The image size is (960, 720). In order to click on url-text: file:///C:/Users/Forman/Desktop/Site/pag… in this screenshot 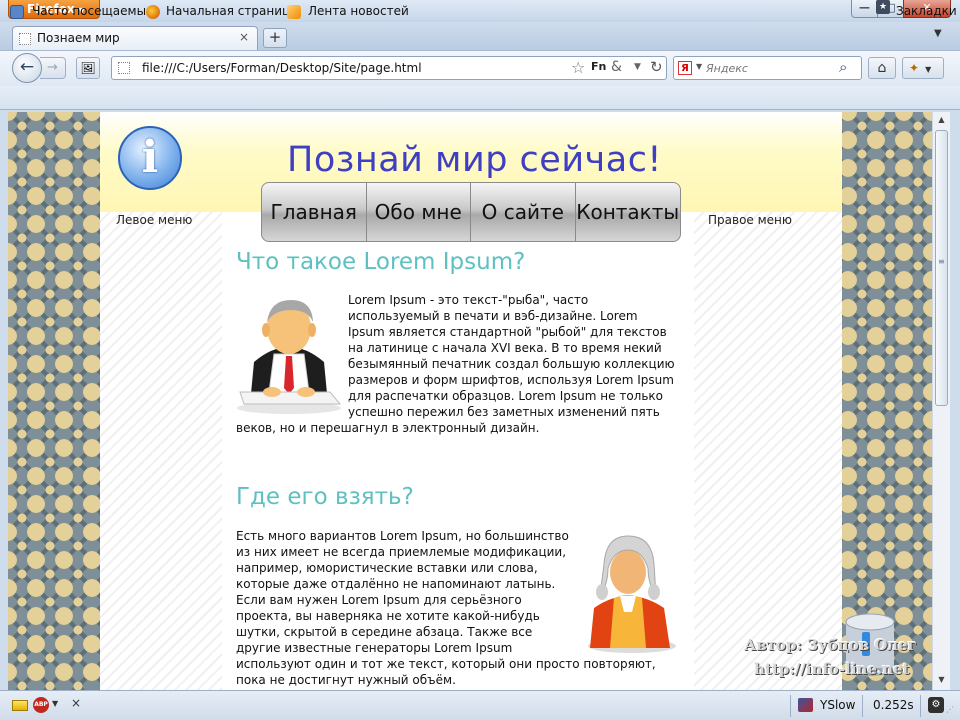, I will do `click(282, 68)`.